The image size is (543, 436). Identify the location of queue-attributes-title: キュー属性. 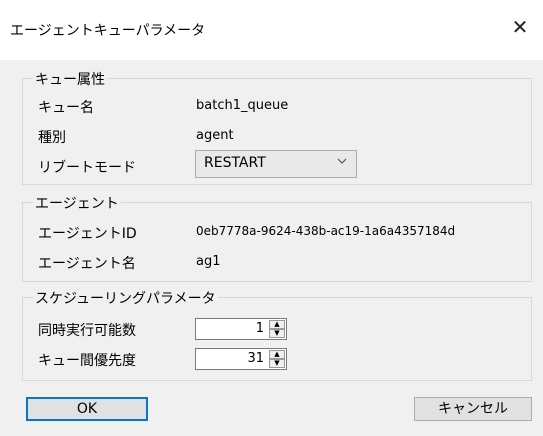
(70, 79).